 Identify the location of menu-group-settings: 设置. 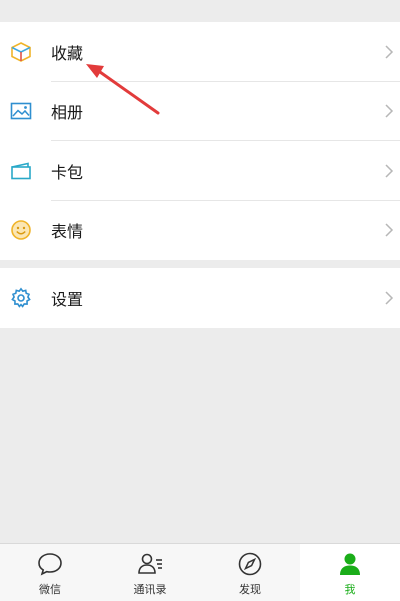
(200, 298).